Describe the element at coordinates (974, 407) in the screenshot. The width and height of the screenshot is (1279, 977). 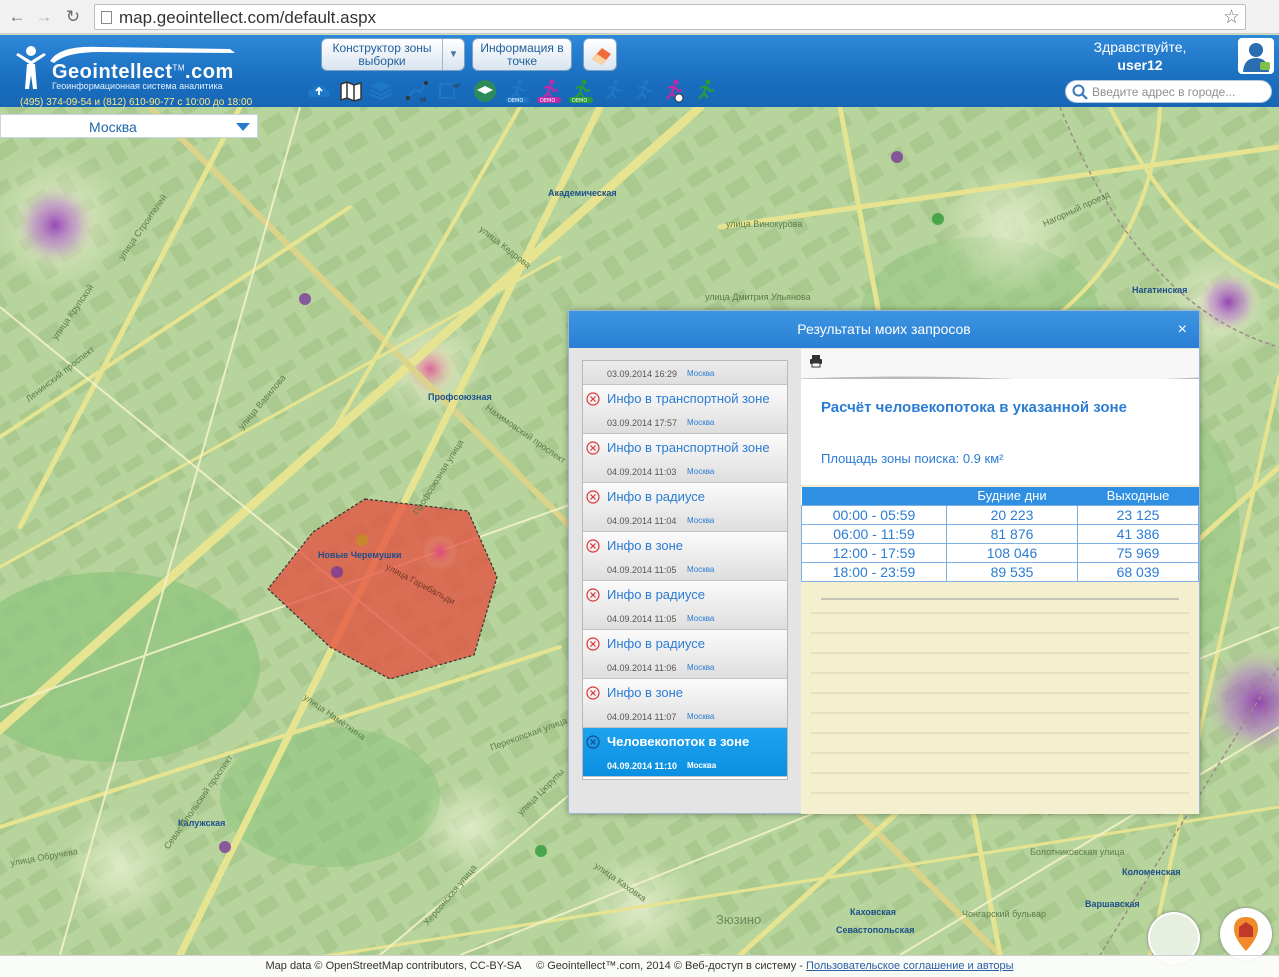
I see `report-title: Расчёт человекопотока в указанной зоне` at that location.